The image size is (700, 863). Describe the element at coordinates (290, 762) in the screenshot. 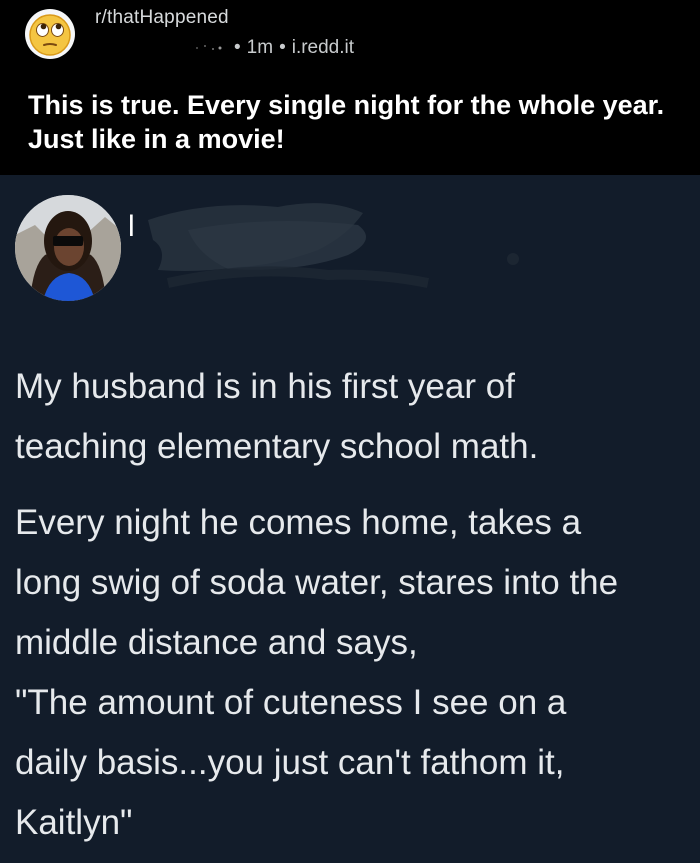

I see `tweet-text-line: daily basis...you just can't fathom it,` at that location.